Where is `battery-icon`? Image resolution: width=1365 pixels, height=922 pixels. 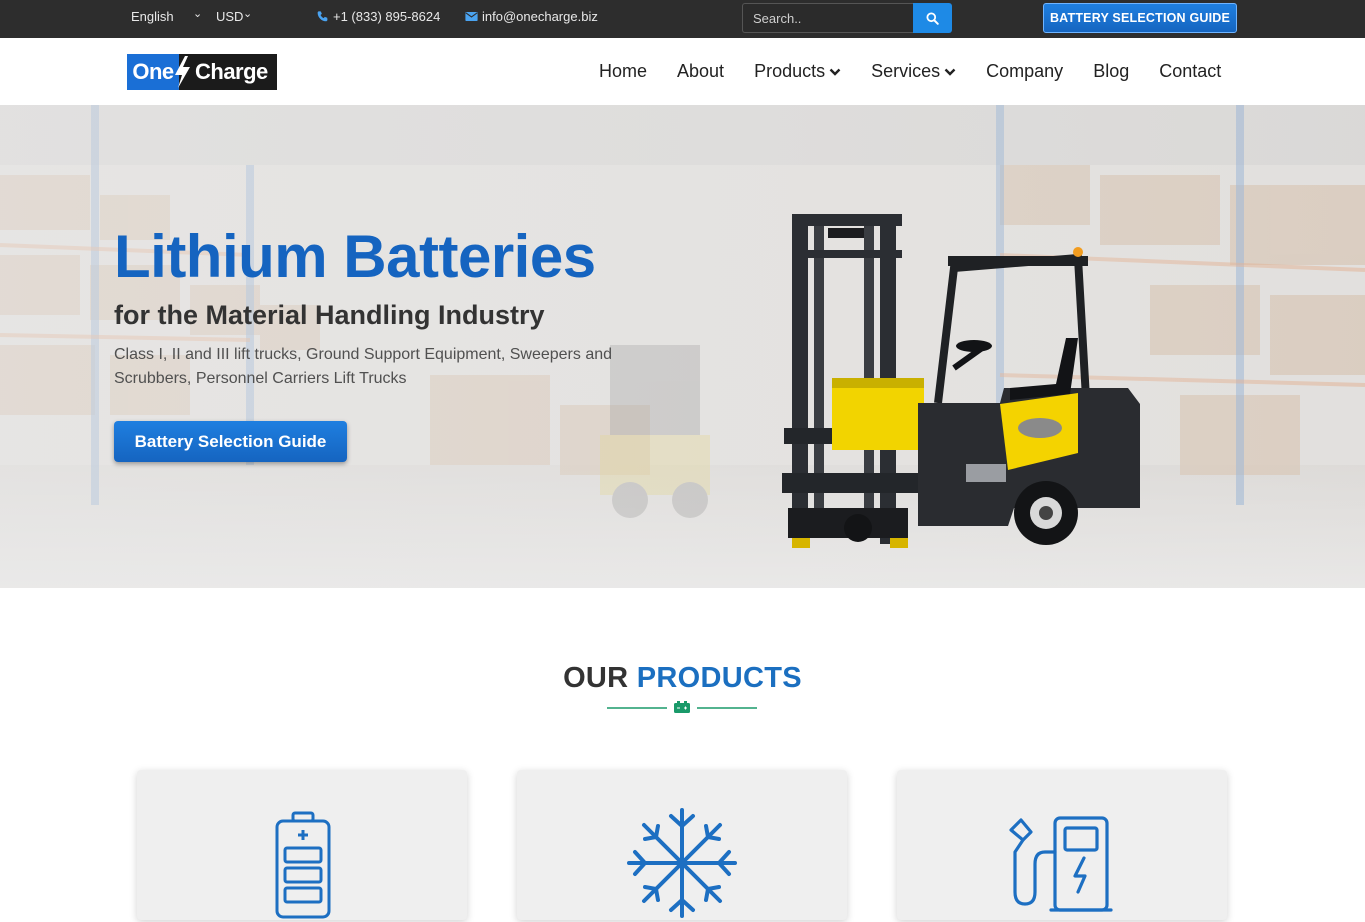 battery-icon is located at coordinates (303, 865).